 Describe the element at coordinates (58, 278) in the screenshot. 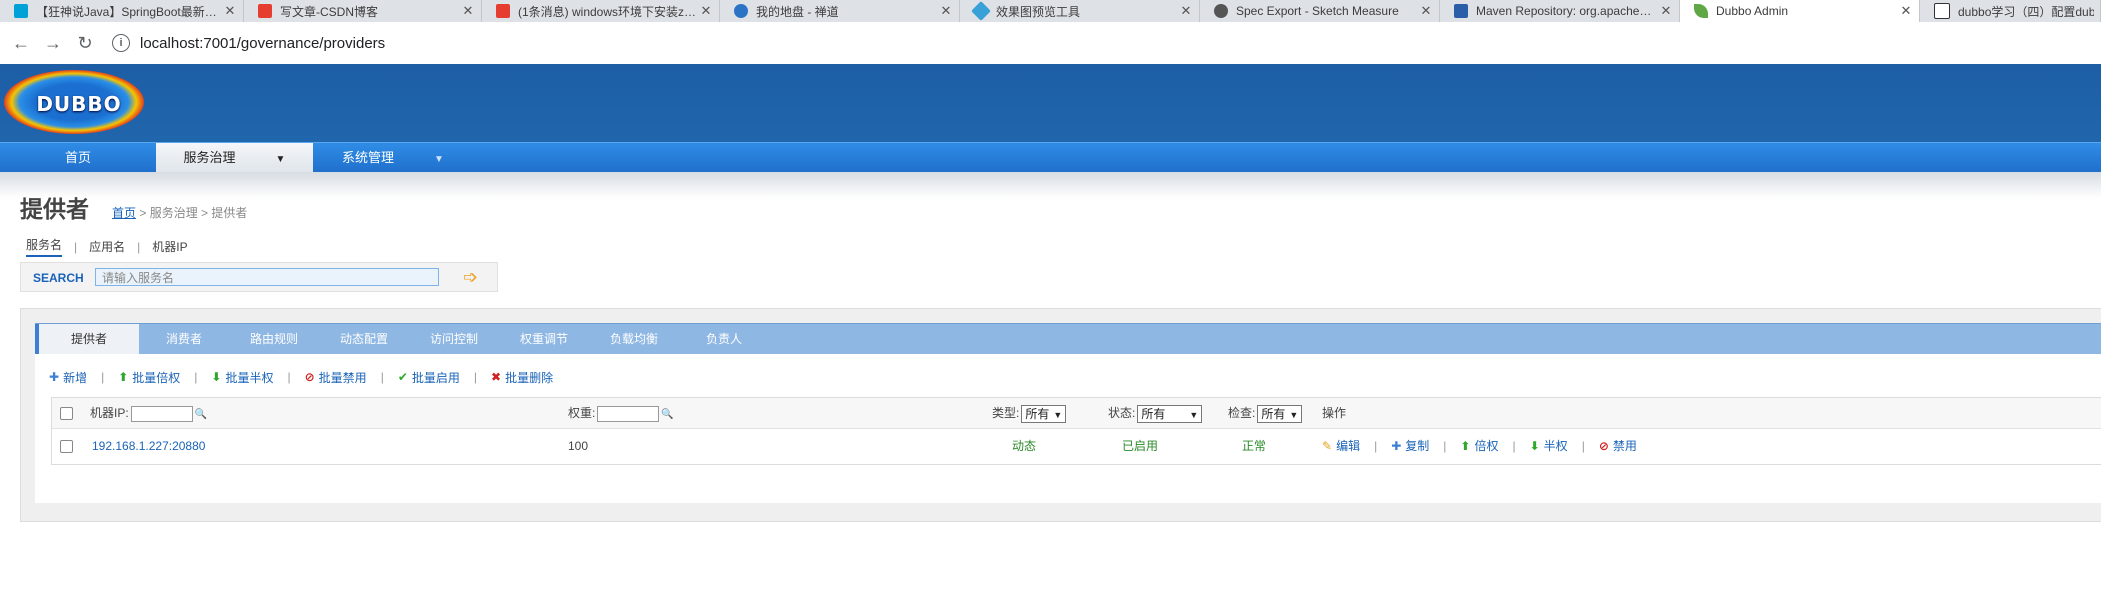

I see `search-label: SEARCH` at that location.